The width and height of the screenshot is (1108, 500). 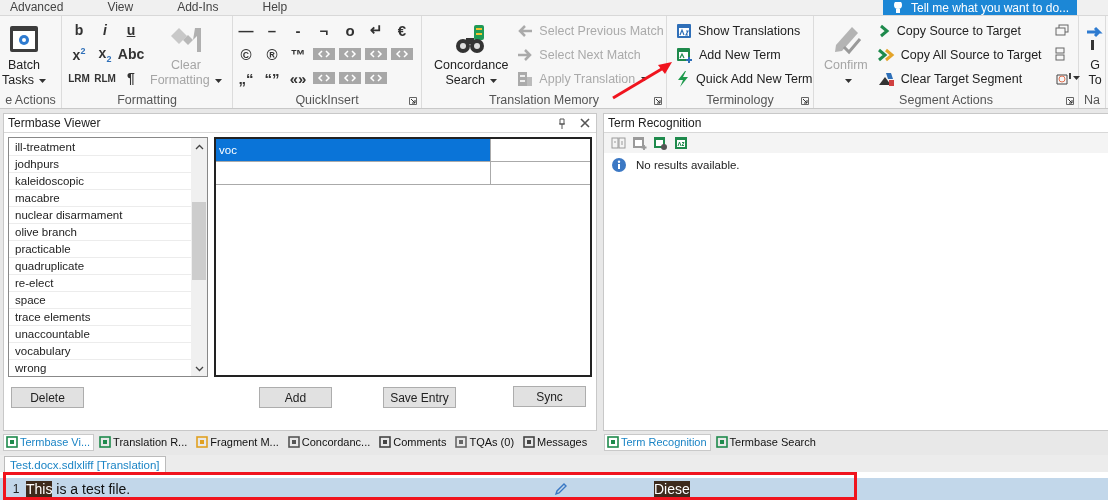 I want to click on group-label: Translation Memory, so click(x=544, y=100).